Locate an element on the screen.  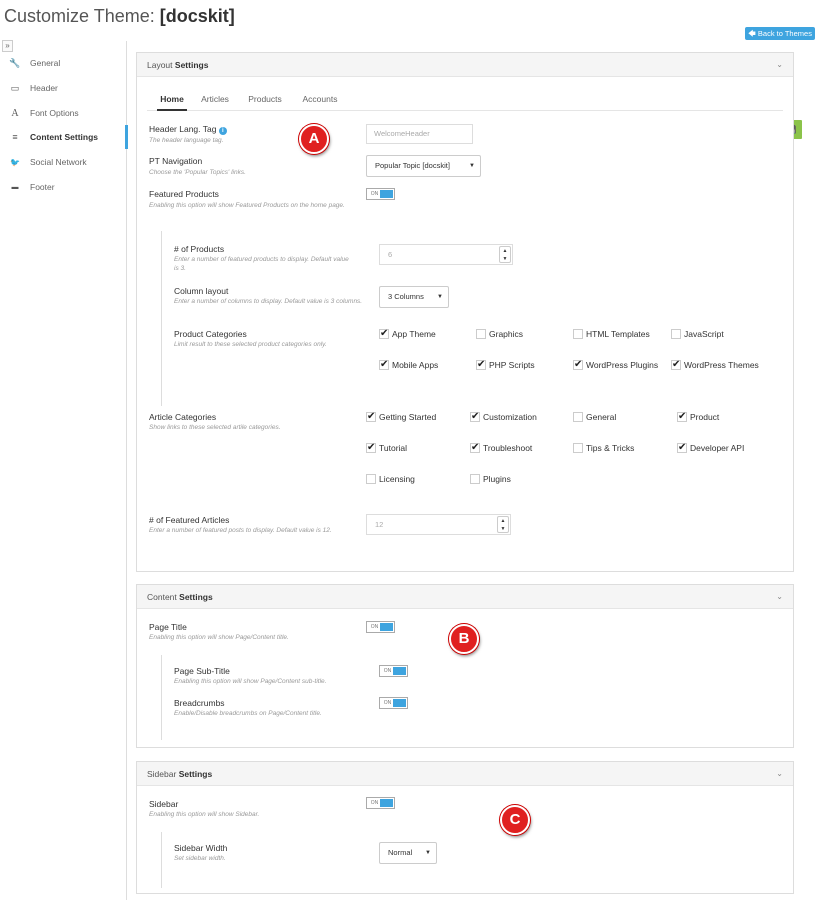
font-icon: A is located at coordinates (15, 113).